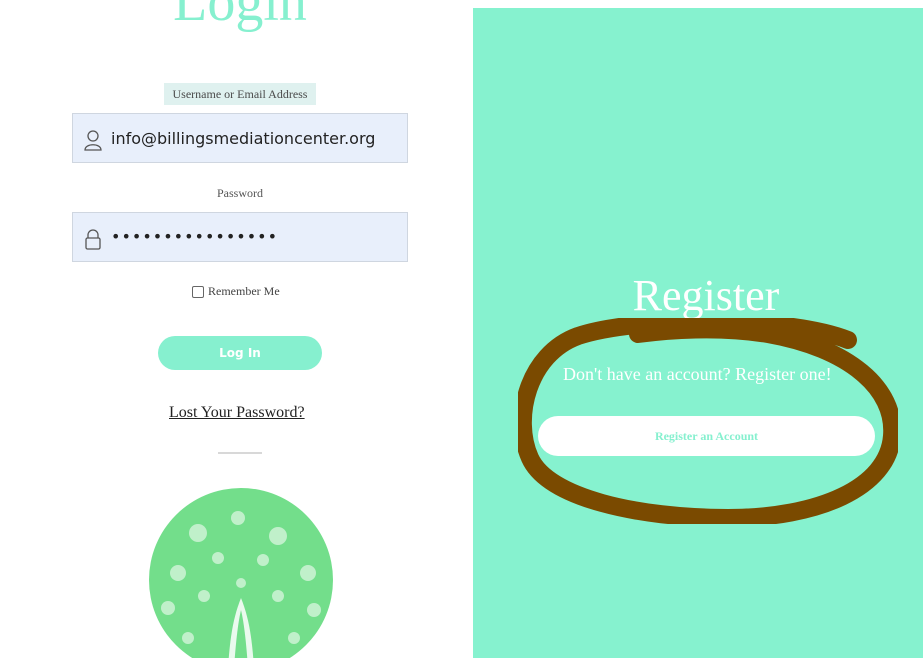  I want to click on password-field: ••••••••••••••••, so click(240, 237).